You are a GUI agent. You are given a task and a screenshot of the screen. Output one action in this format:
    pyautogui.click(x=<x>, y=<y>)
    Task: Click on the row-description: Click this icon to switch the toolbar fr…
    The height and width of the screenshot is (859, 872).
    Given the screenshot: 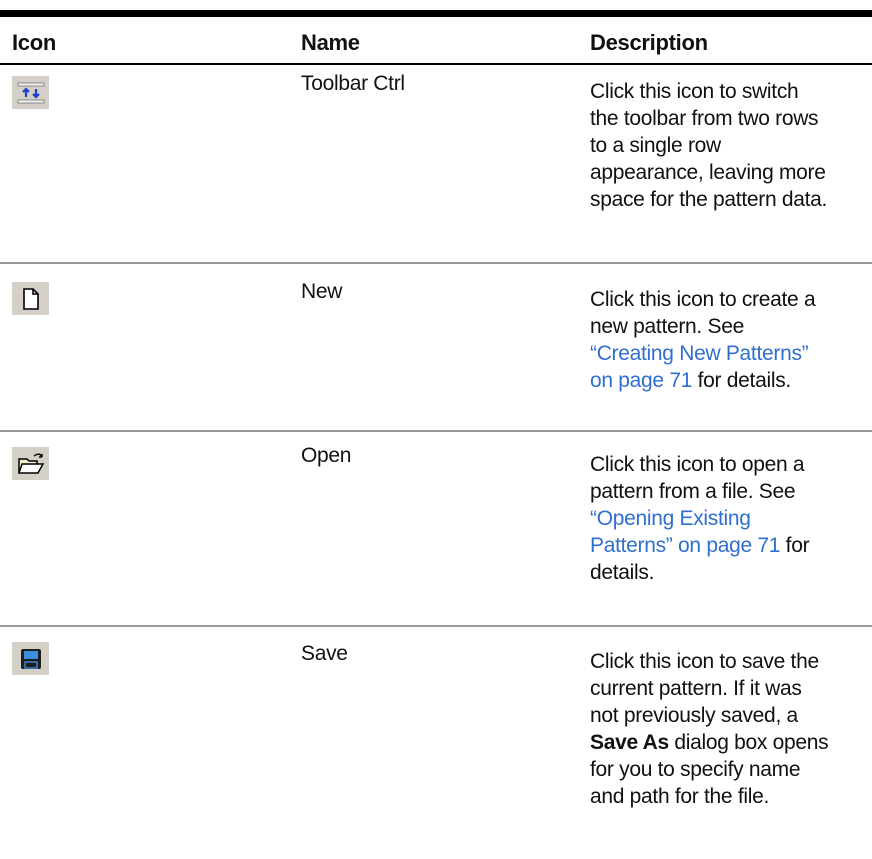 What is the action you would take?
    pyautogui.click(x=709, y=145)
    